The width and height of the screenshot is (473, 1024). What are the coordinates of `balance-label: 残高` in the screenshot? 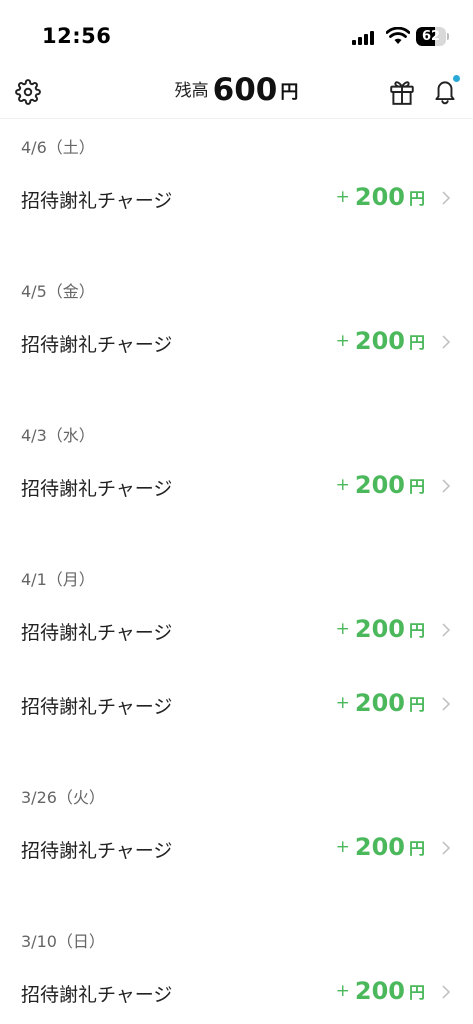 It's located at (191, 91).